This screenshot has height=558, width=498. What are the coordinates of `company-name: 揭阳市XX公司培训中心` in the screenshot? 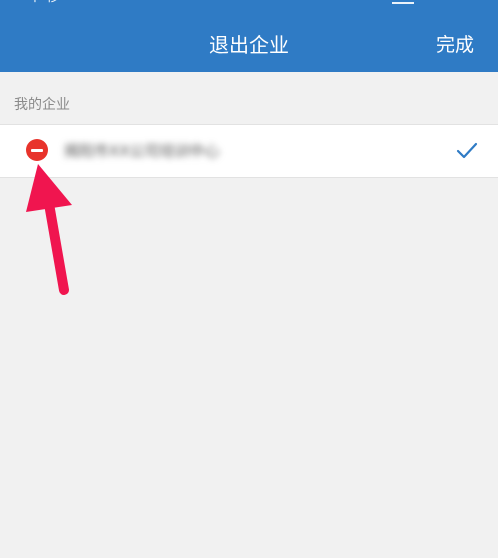 It's located at (142, 151).